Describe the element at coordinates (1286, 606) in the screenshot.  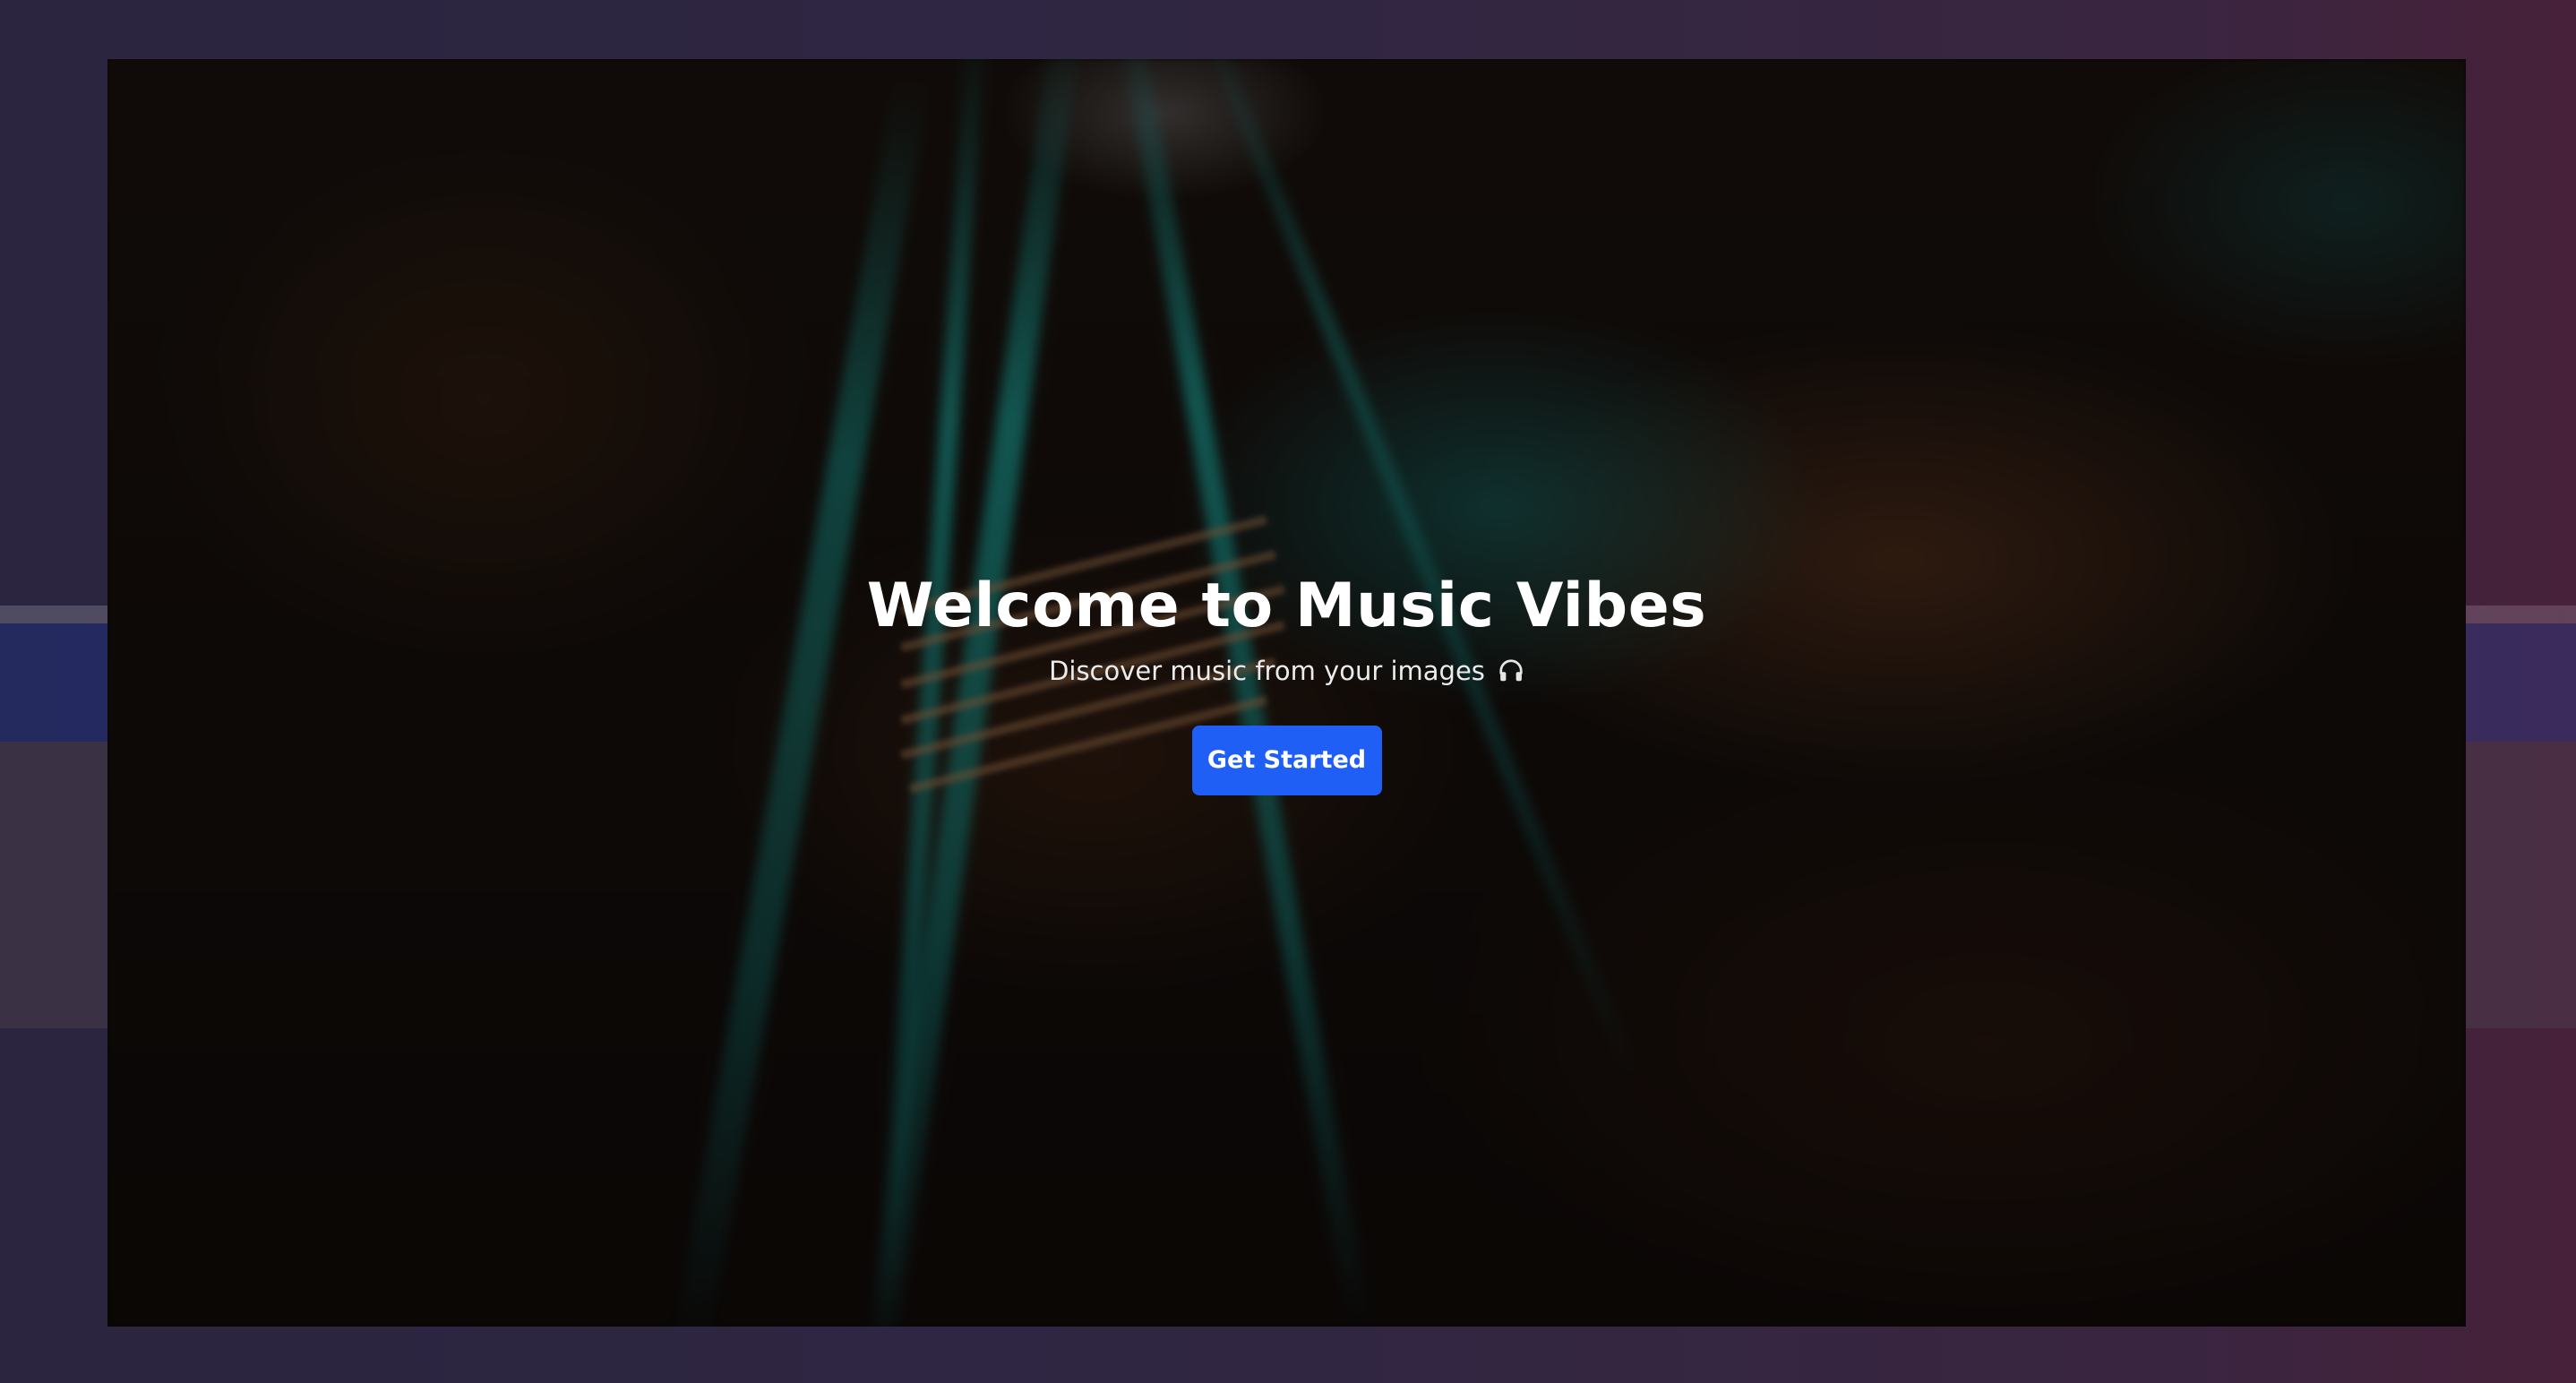
I see `hero-title: Welcome to Music Vibes` at that location.